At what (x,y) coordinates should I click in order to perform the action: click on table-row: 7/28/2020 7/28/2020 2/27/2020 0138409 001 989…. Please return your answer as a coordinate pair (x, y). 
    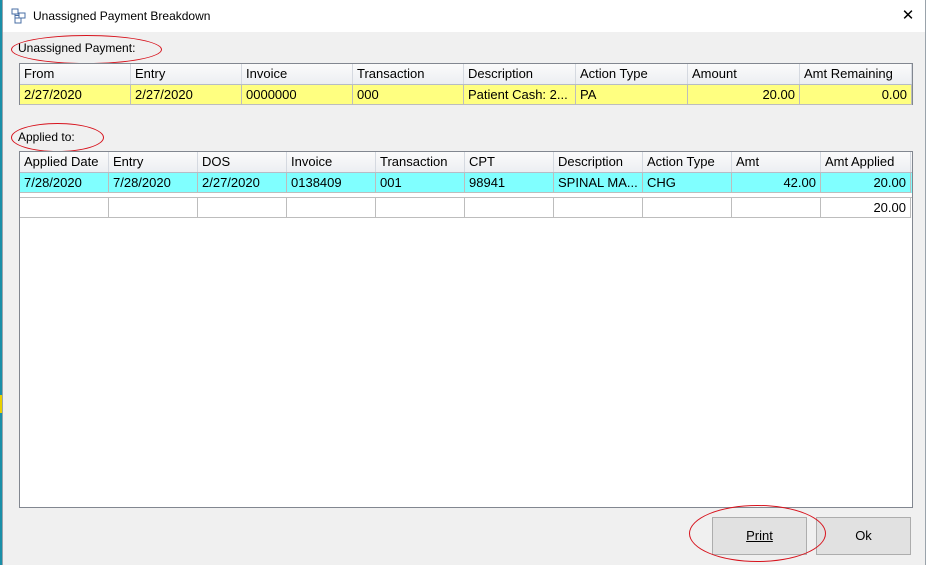
    Looking at the image, I should click on (466, 183).